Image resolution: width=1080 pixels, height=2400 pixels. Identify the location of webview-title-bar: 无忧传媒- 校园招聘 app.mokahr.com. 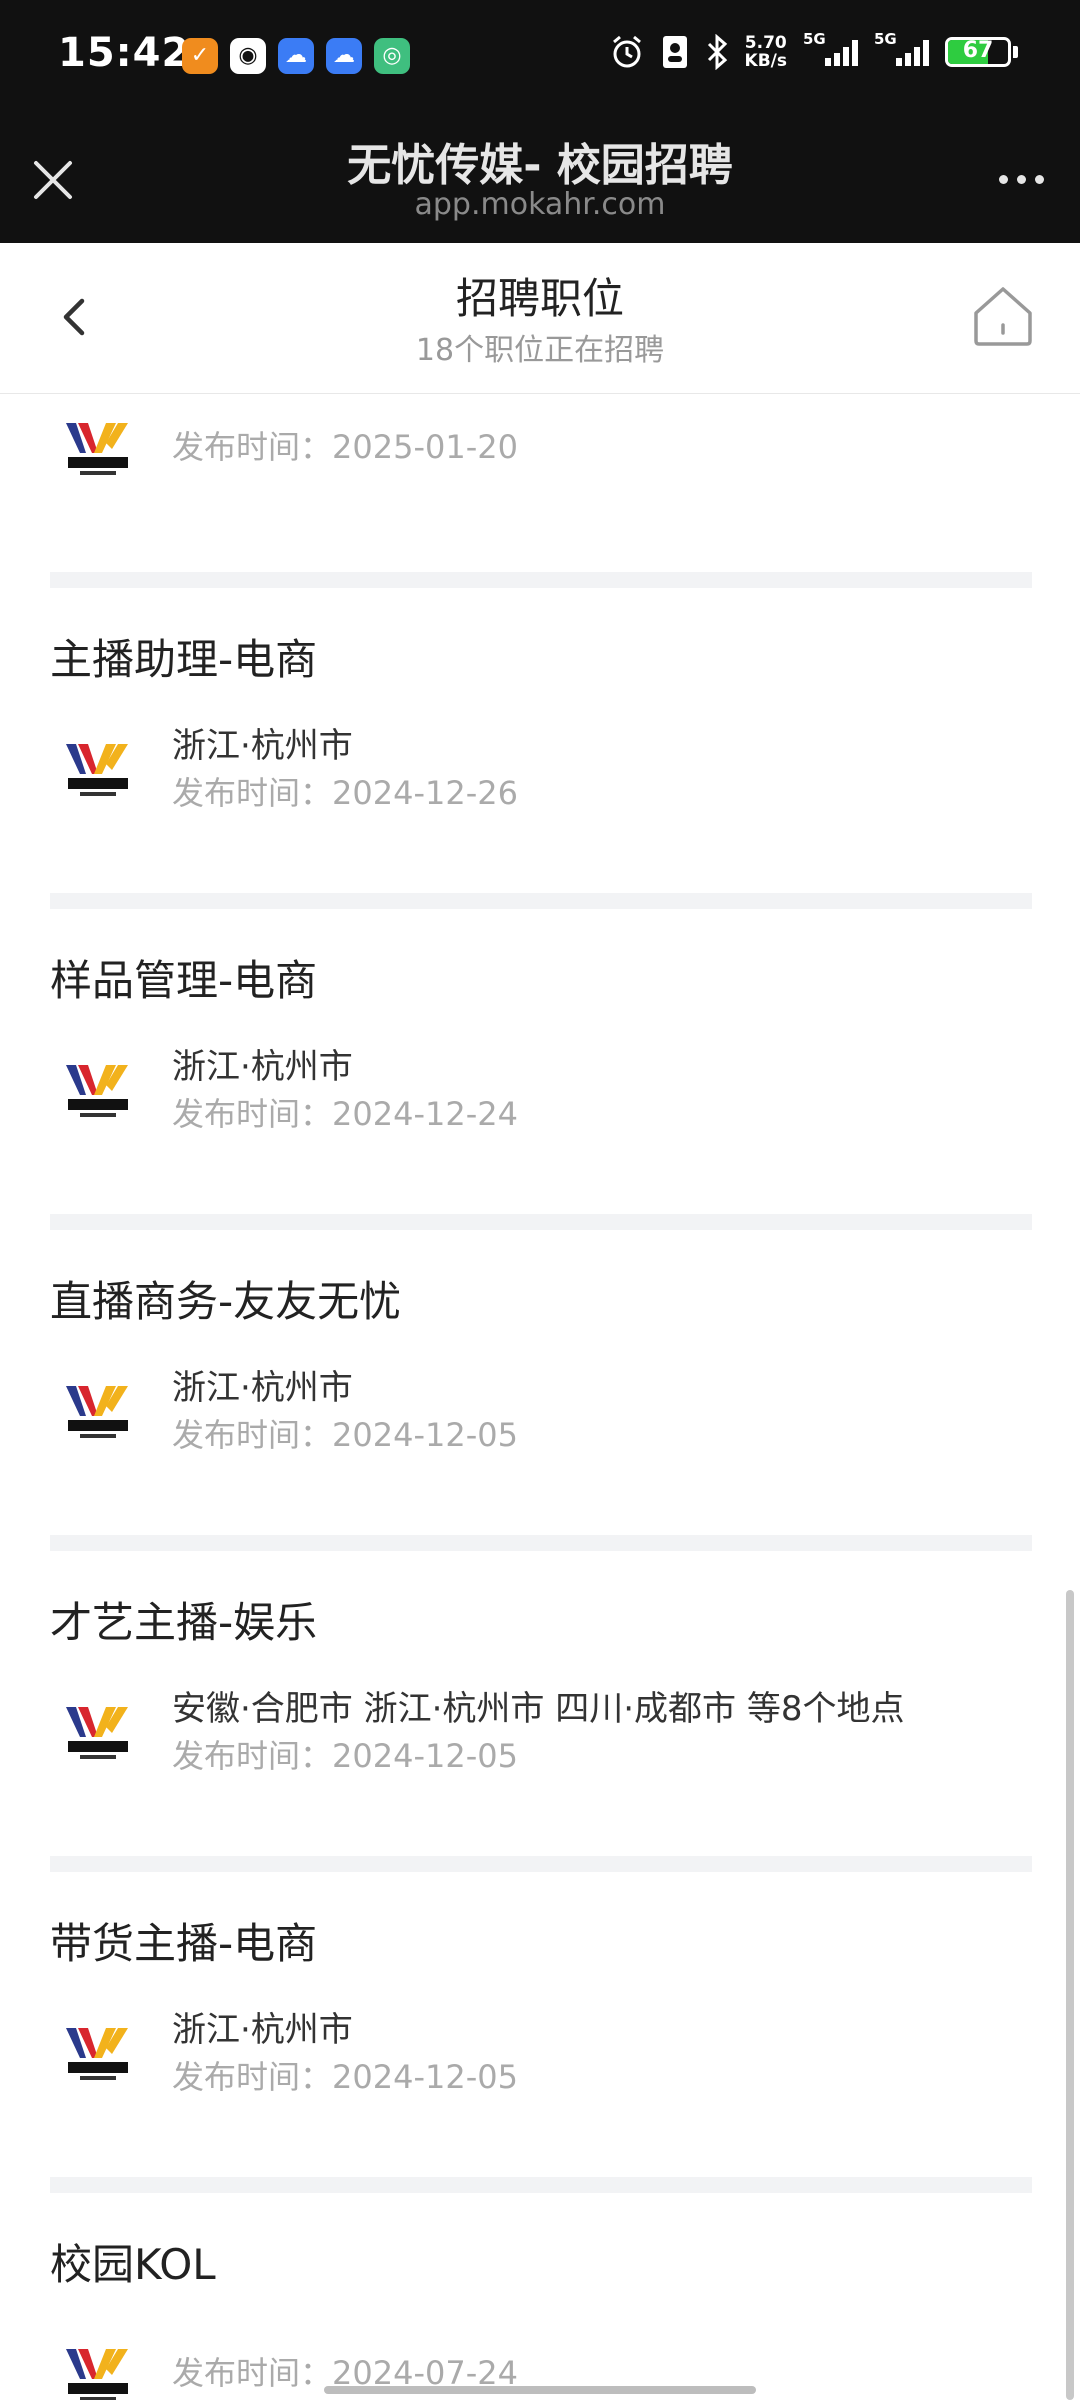
(540, 179).